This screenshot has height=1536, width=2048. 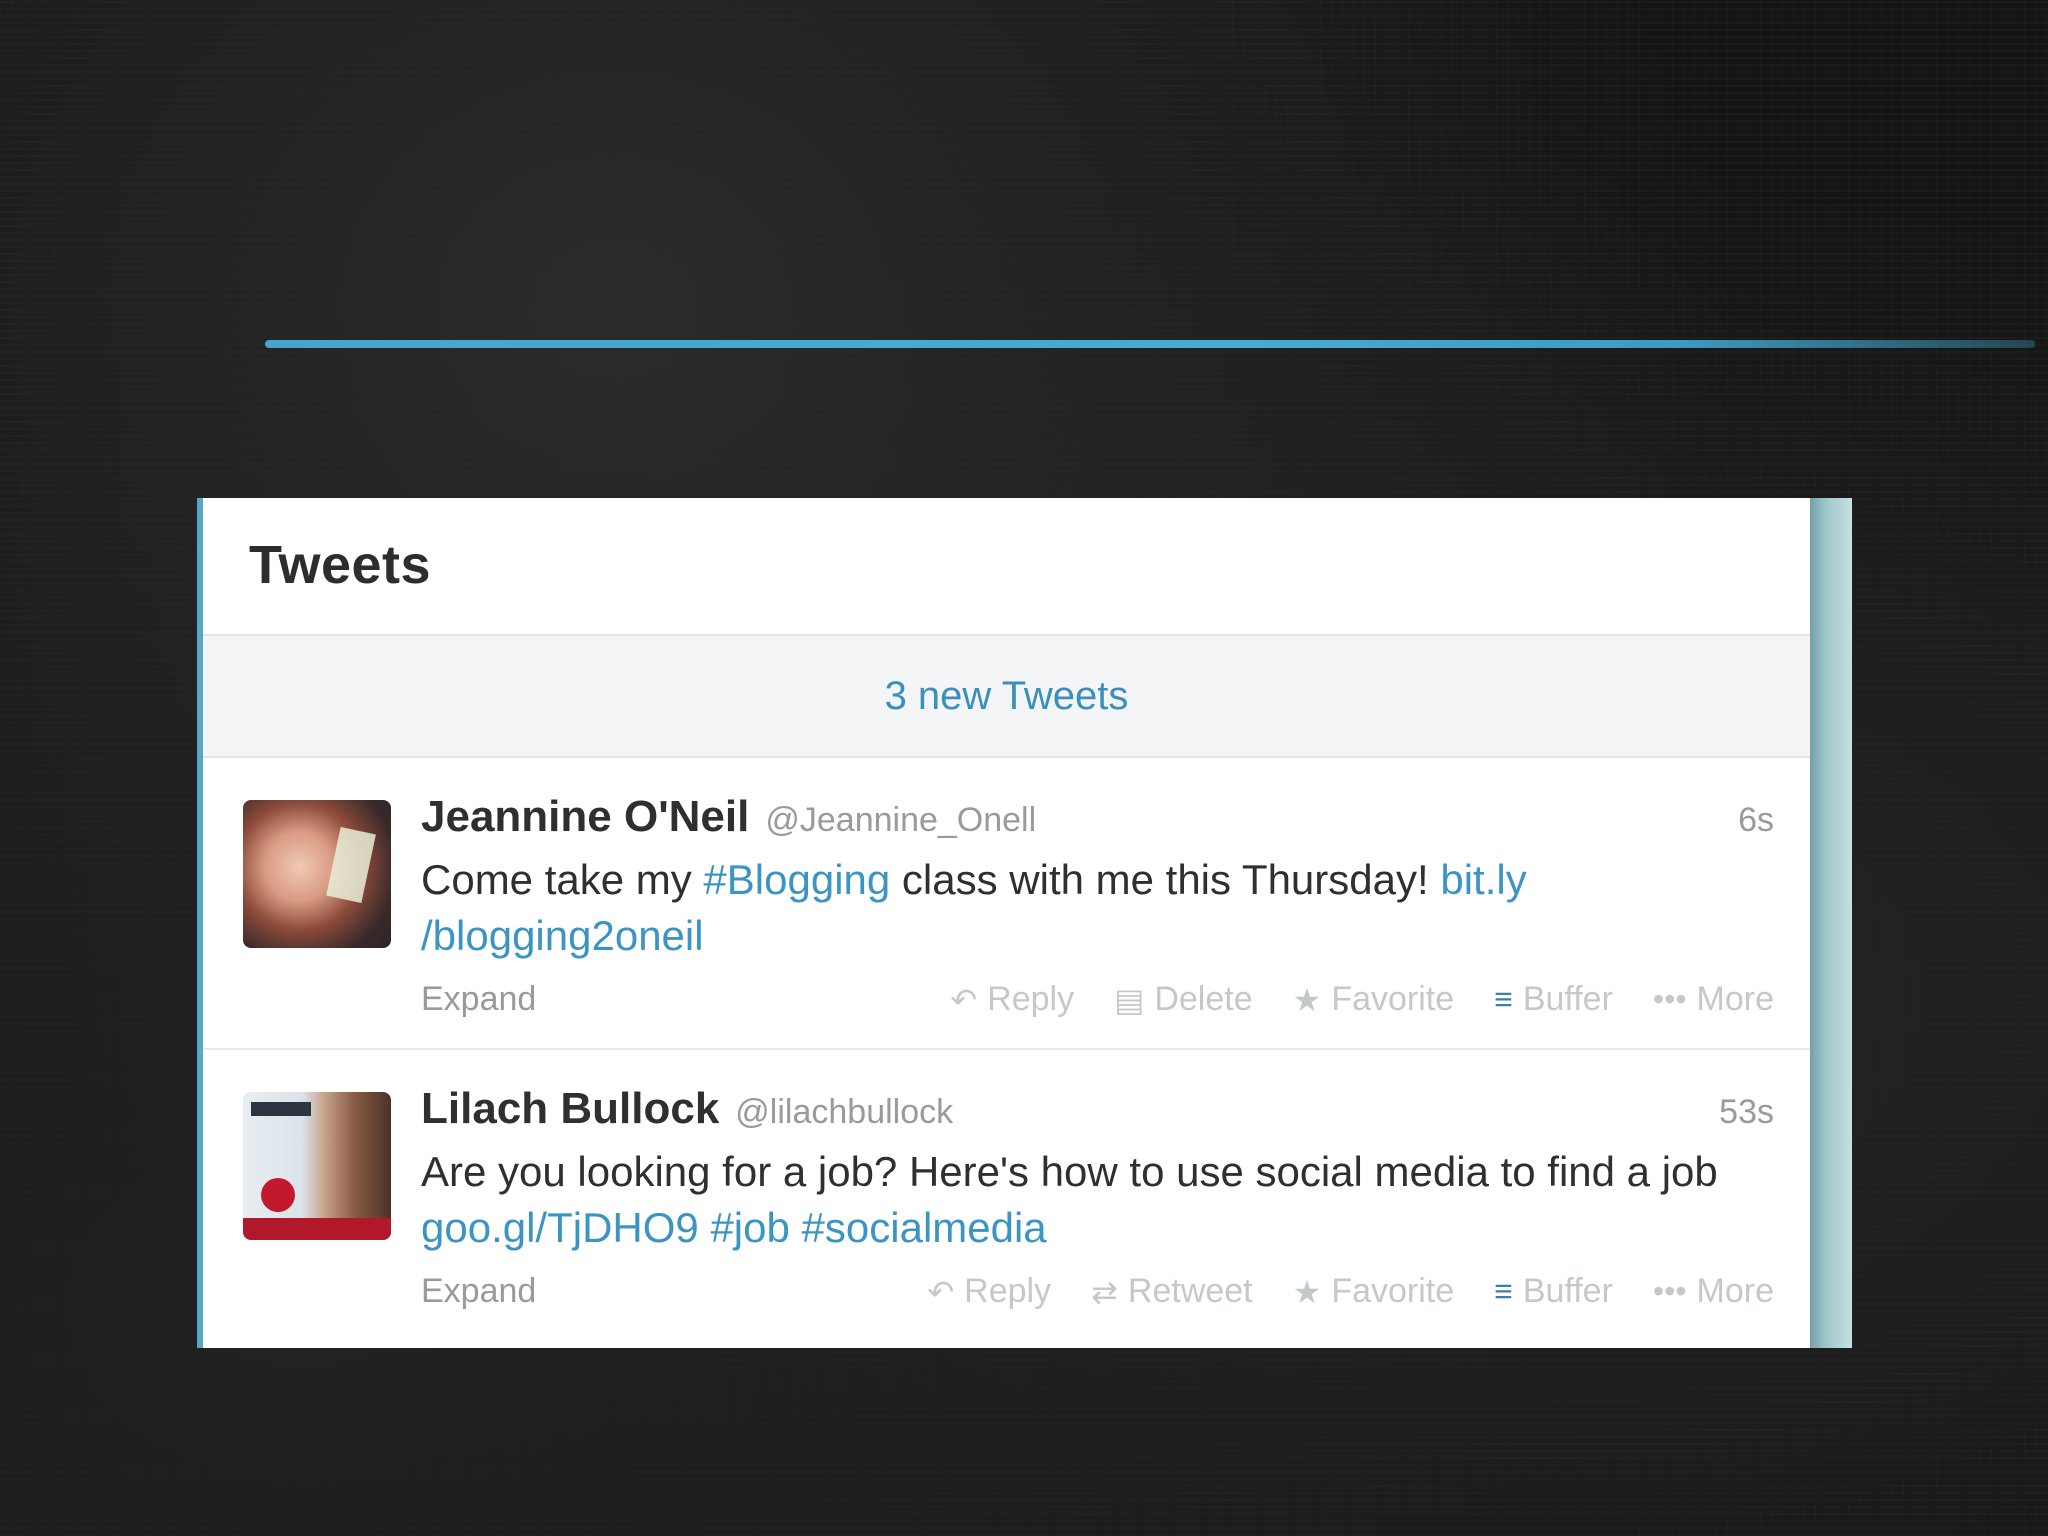 What do you see at coordinates (1006, 697) in the screenshot?
I see `new-tweets-banner: 3 new Tweets` at bounding box center [1006, 697].